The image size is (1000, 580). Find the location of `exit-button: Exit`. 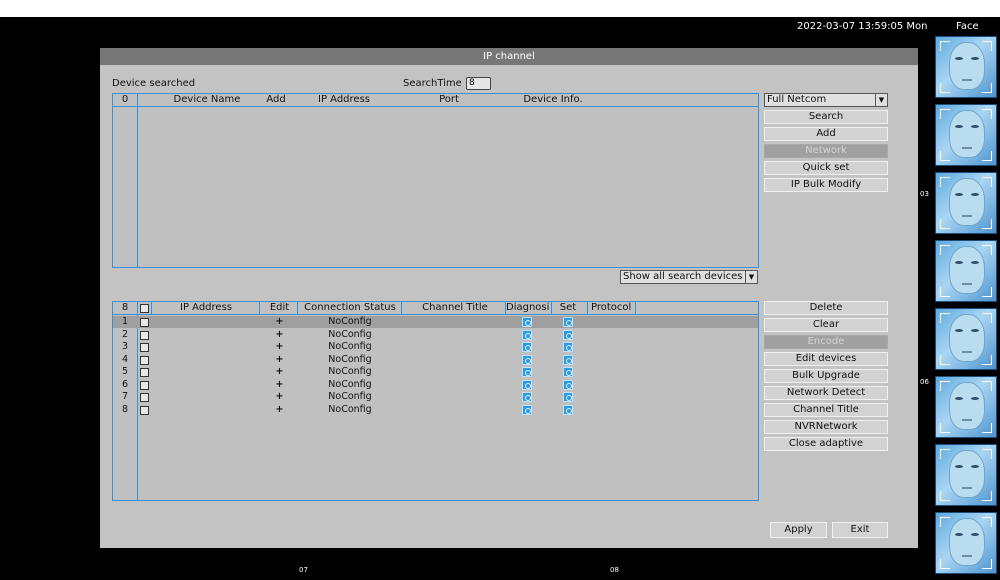

exit-button: Exit is located at coordinates (860, 530).